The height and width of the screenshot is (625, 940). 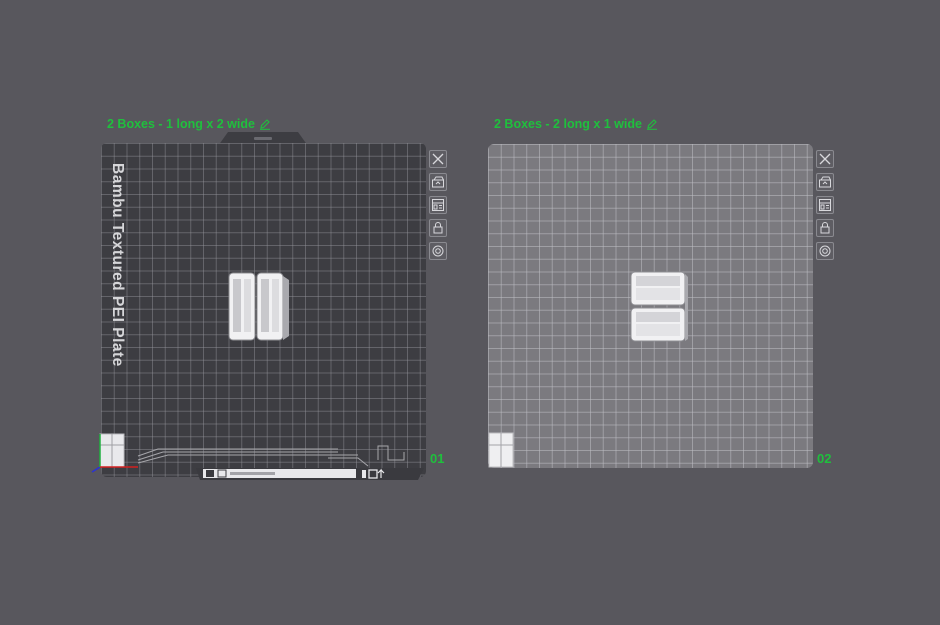 I want to click on plate-2-number: 02, so click(x=824, y=458).